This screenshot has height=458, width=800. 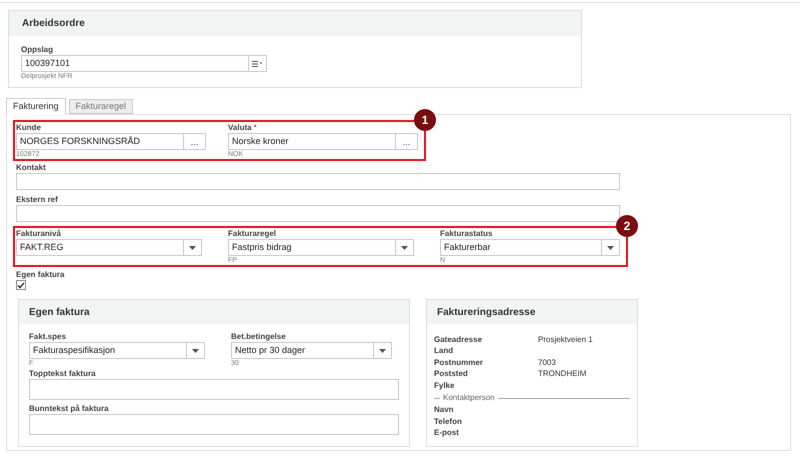 What do you see at coordinates (312, 141) in the screenshot?
I see `input-field: Norske kroner` at bounding box center [312, 141].